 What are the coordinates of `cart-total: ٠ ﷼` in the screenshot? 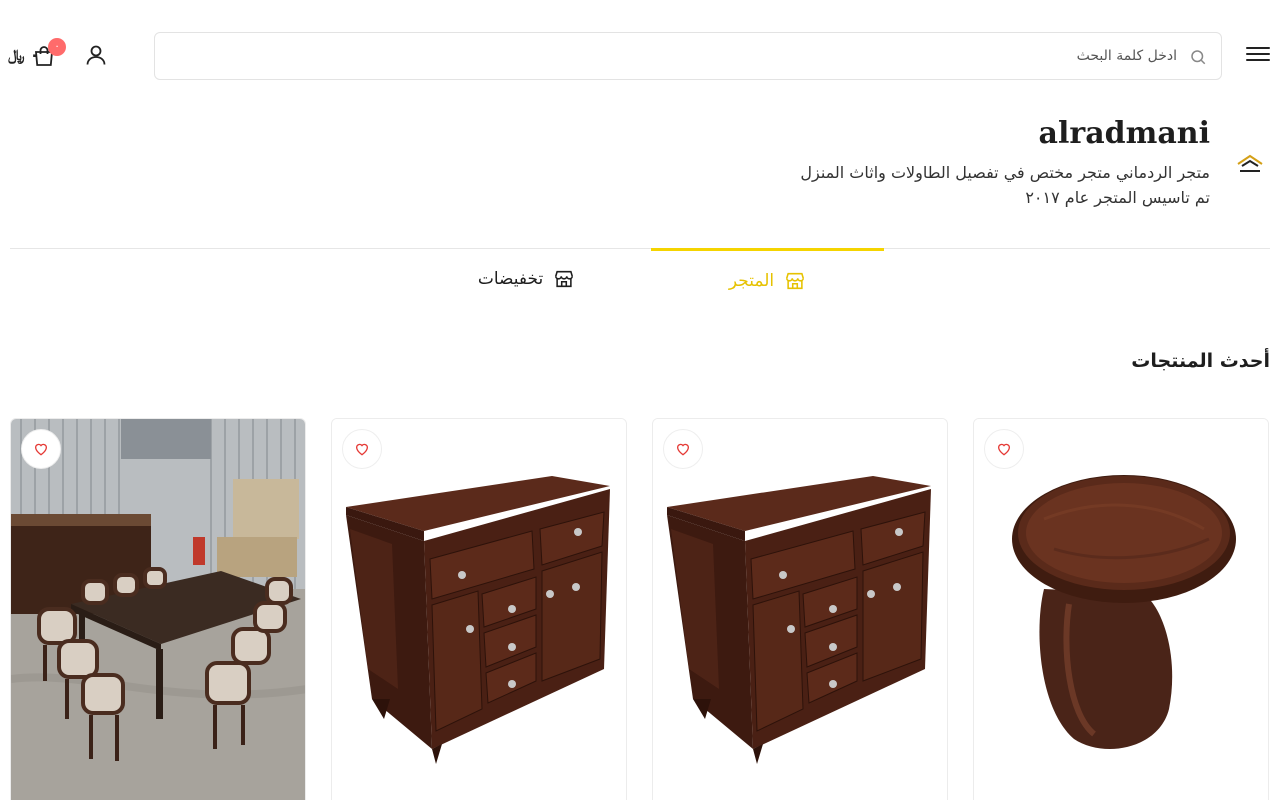 It's located at (23, 55).